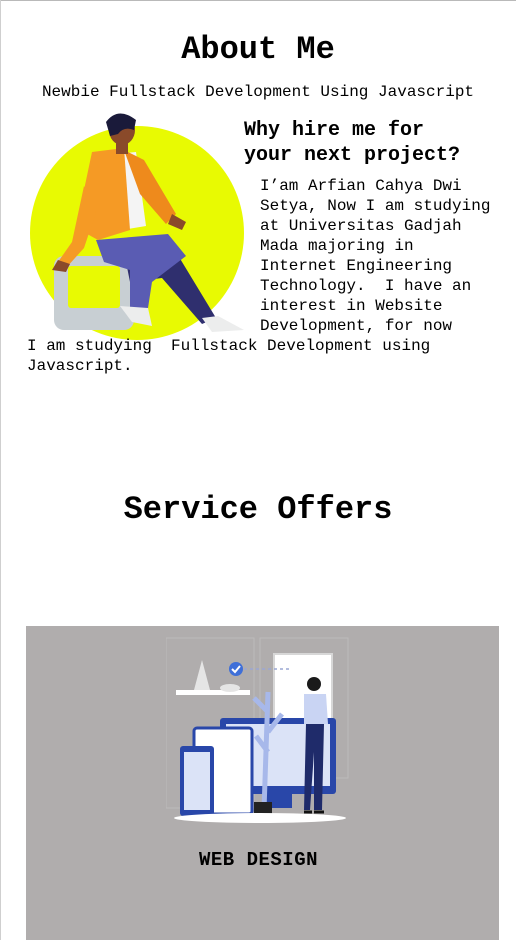 This screenshot has width=516, height=940. I want to click on bio-line: Setya, Now I am studying, so click(375, 206).